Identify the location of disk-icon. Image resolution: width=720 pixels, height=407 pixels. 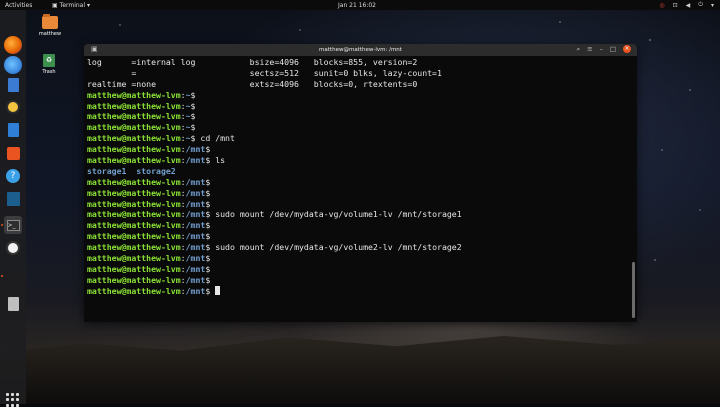
(13, 304).